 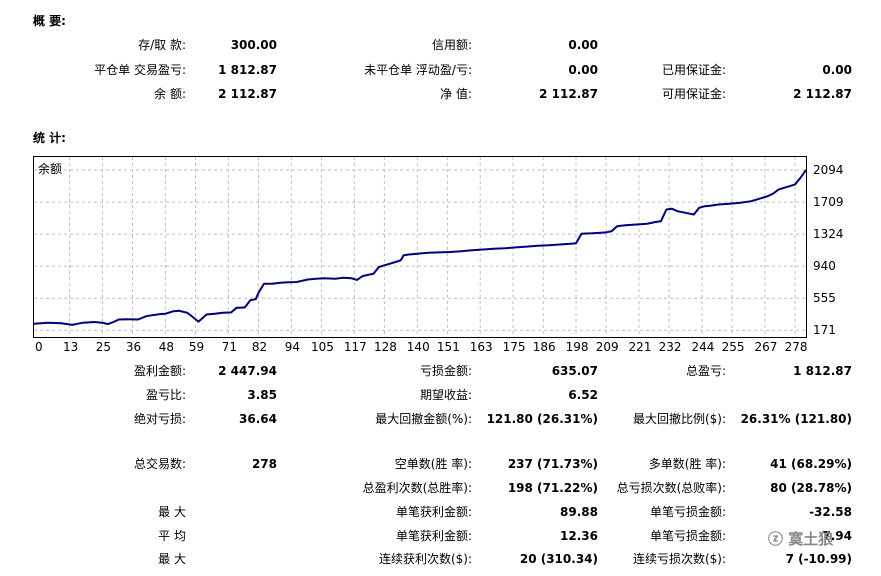 I want to click on summary-label-r2-c2: 可用保证金:, so click(x=693, y=94).